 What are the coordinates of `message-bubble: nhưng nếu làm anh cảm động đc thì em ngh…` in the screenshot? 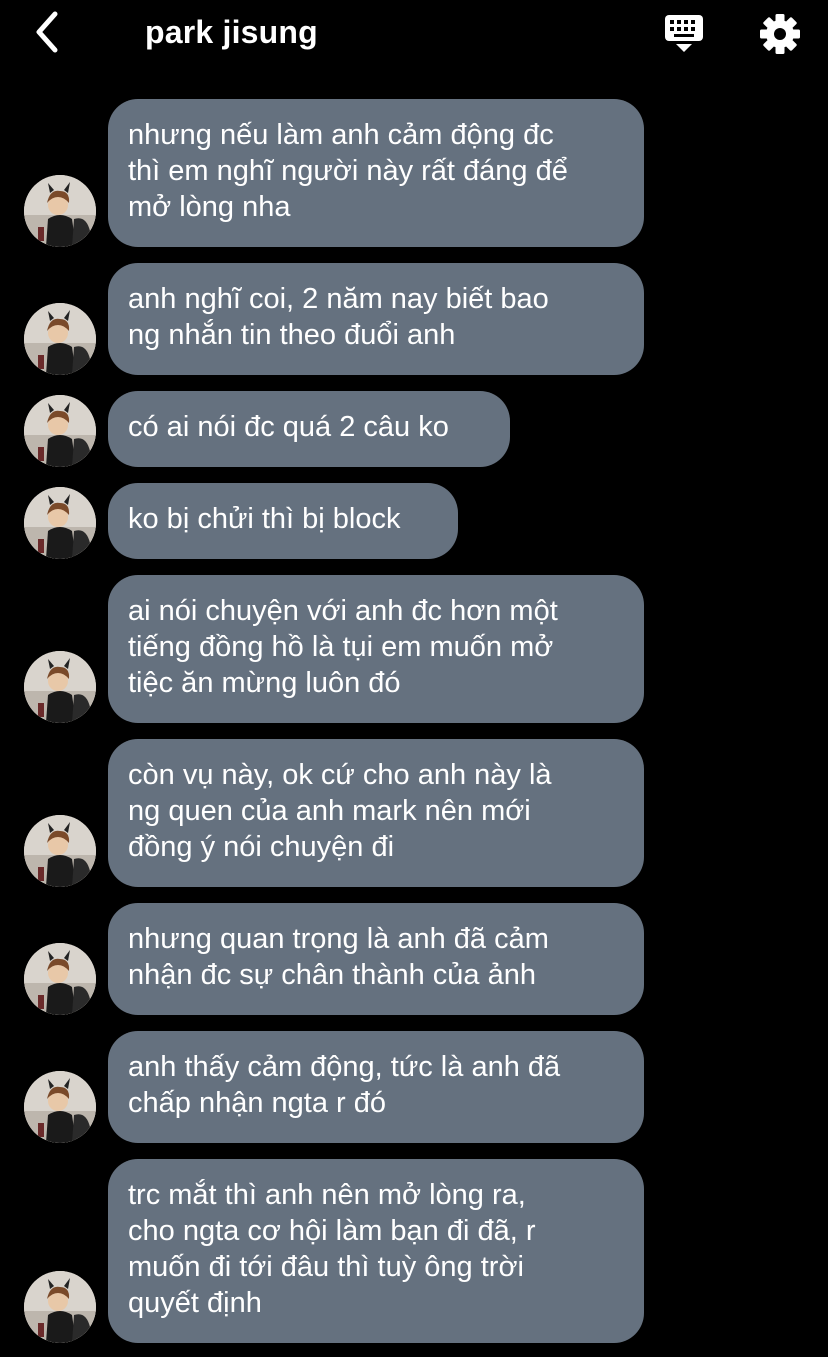 It's located at (376, 173).